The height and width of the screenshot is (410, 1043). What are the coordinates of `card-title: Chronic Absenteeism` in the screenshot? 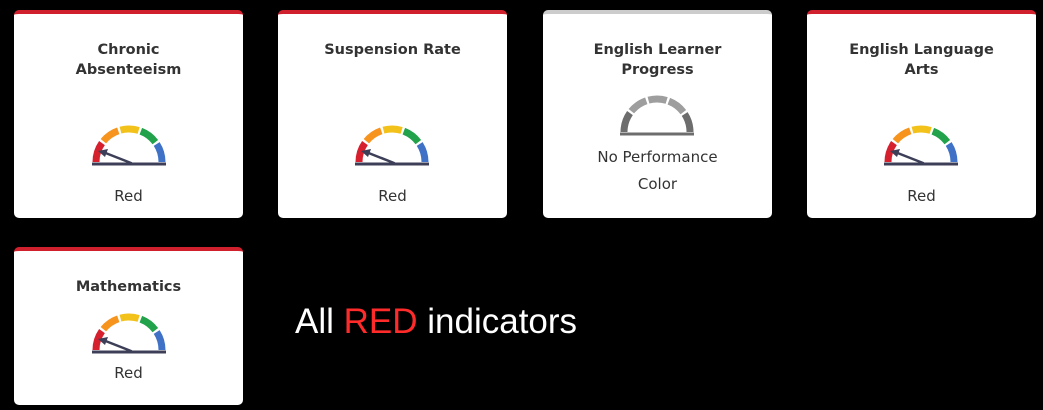 It's located at (128, 60).